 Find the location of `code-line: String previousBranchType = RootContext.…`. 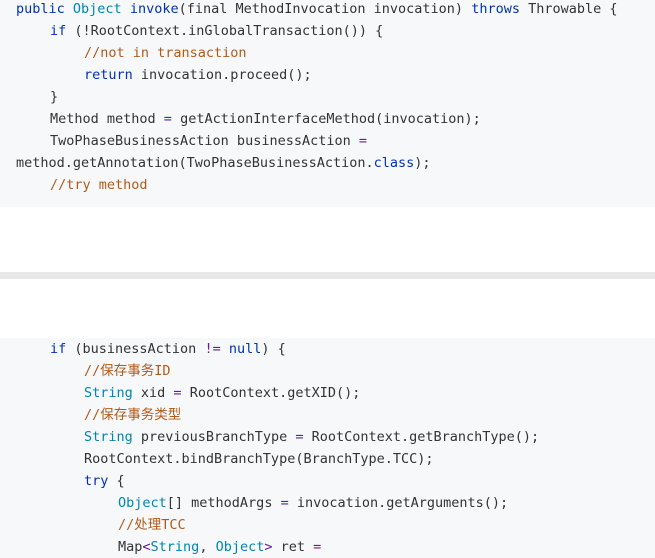

code-line: String previousBranchType = RootContext.… is located at coordinates (311, 437).